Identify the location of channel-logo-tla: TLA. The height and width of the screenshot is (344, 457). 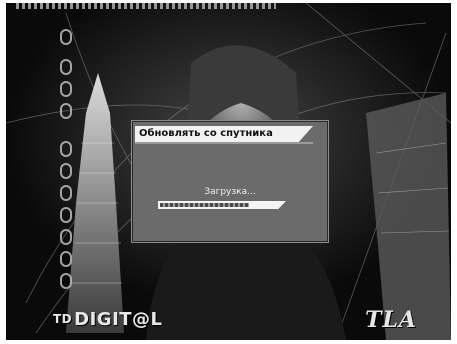
(391, 320).